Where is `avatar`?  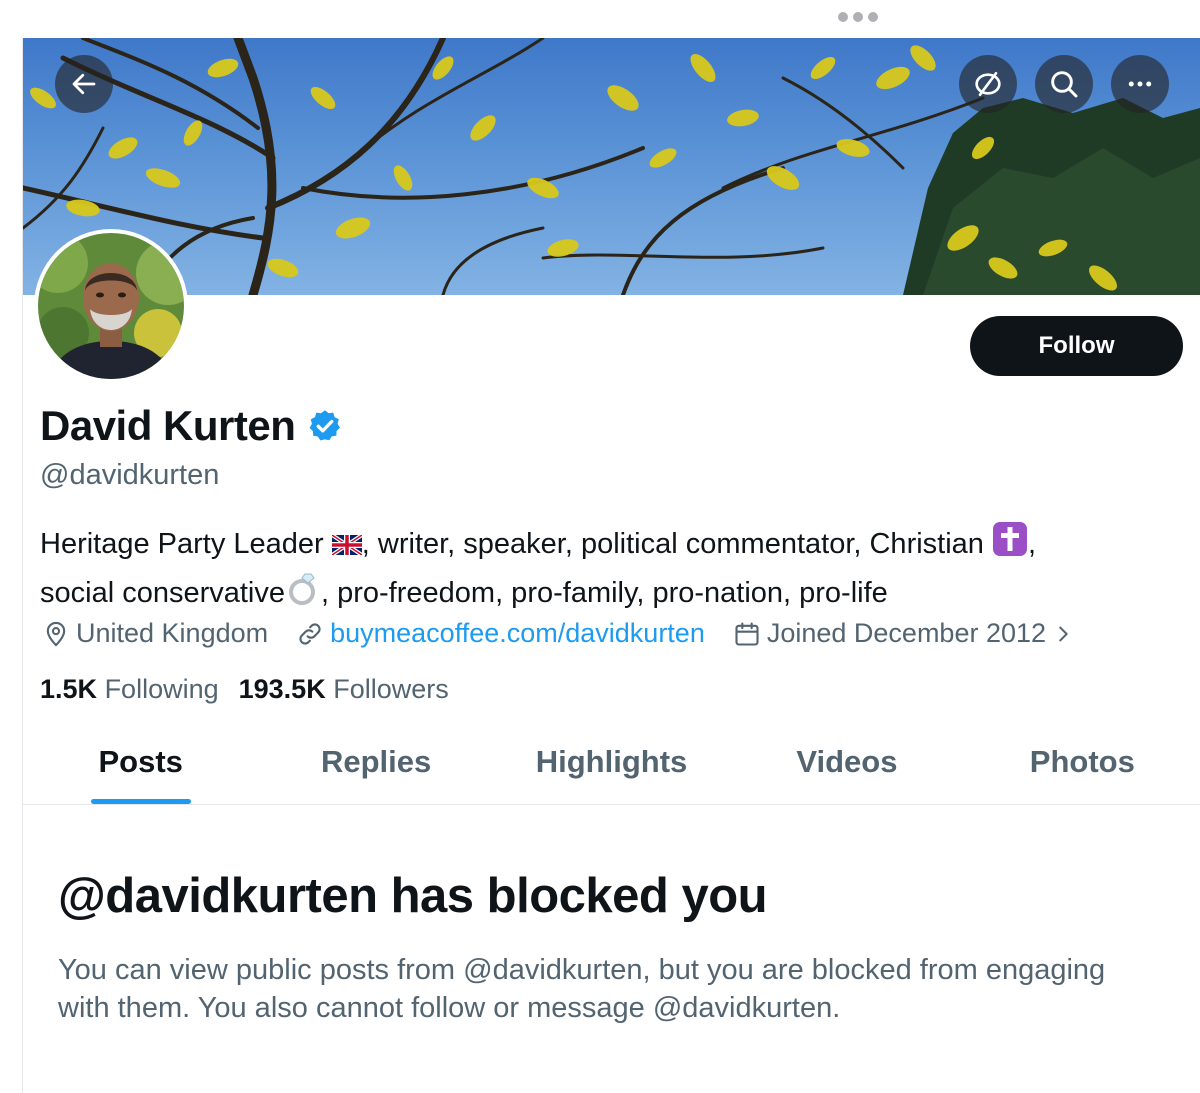
avatar is located at coordinates (111, 306).